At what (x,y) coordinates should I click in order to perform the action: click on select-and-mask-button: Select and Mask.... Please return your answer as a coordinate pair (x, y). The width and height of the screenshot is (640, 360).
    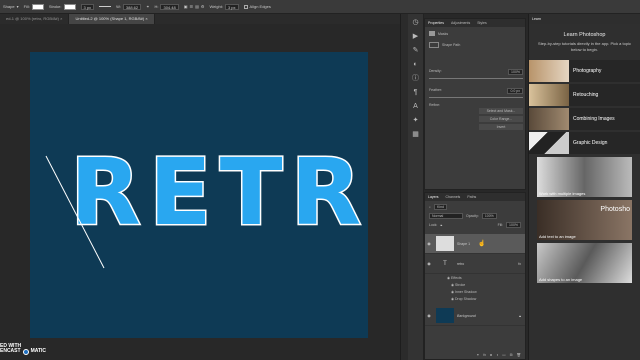
    Looking at the image, I should click on (501, 111).